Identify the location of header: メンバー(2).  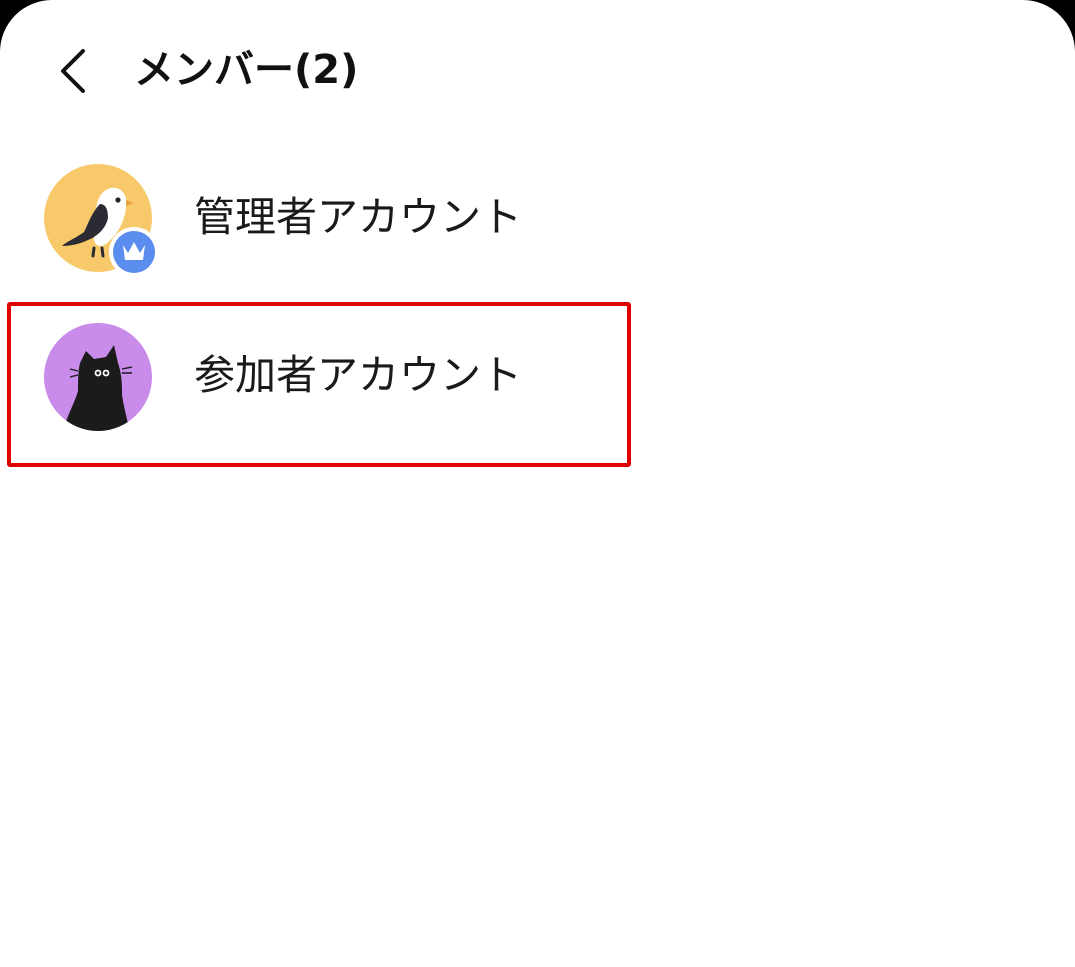
(537, 72).